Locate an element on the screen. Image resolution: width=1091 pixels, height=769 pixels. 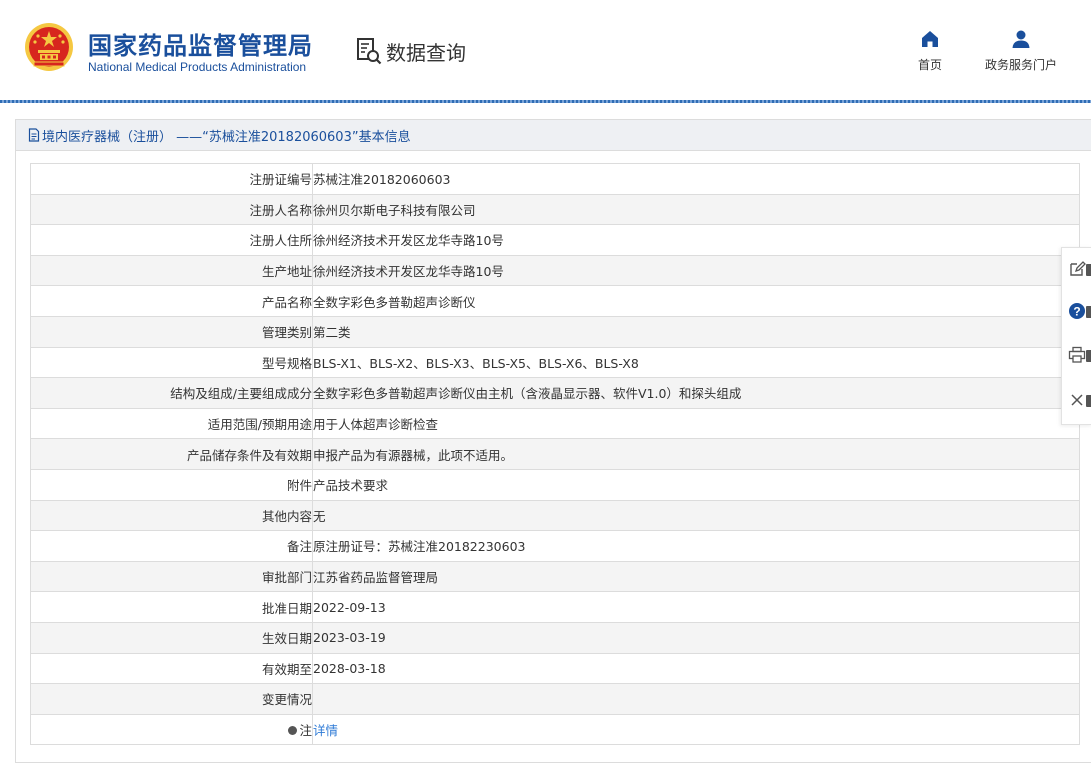
field-value: 无 is located at coordinates (696, 515).